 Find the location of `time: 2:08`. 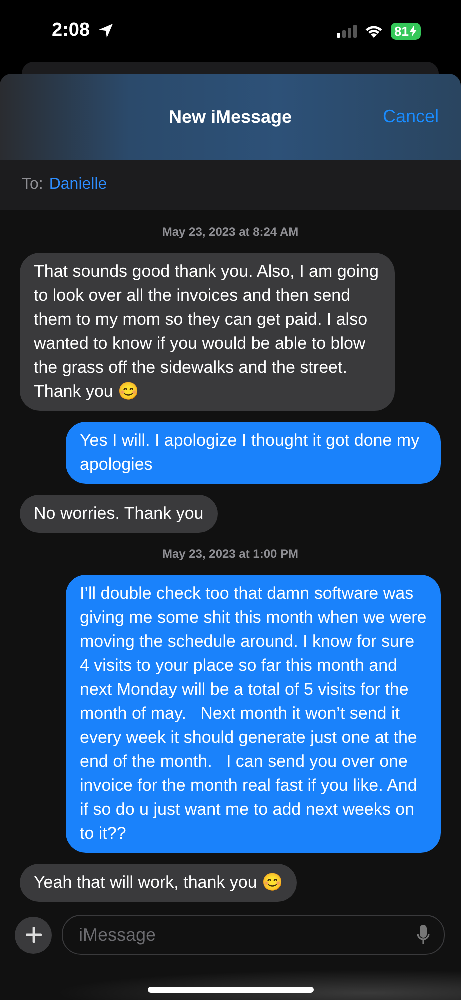

time: 2:08 is located at coordinates (71, 31).